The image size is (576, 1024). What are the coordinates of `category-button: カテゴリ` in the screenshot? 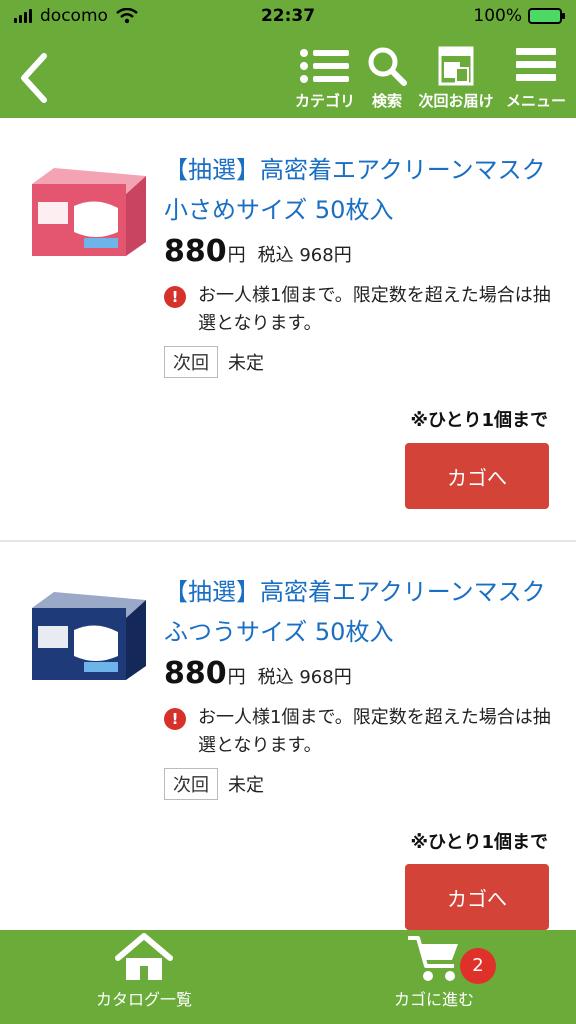 It's located at (325, 80).